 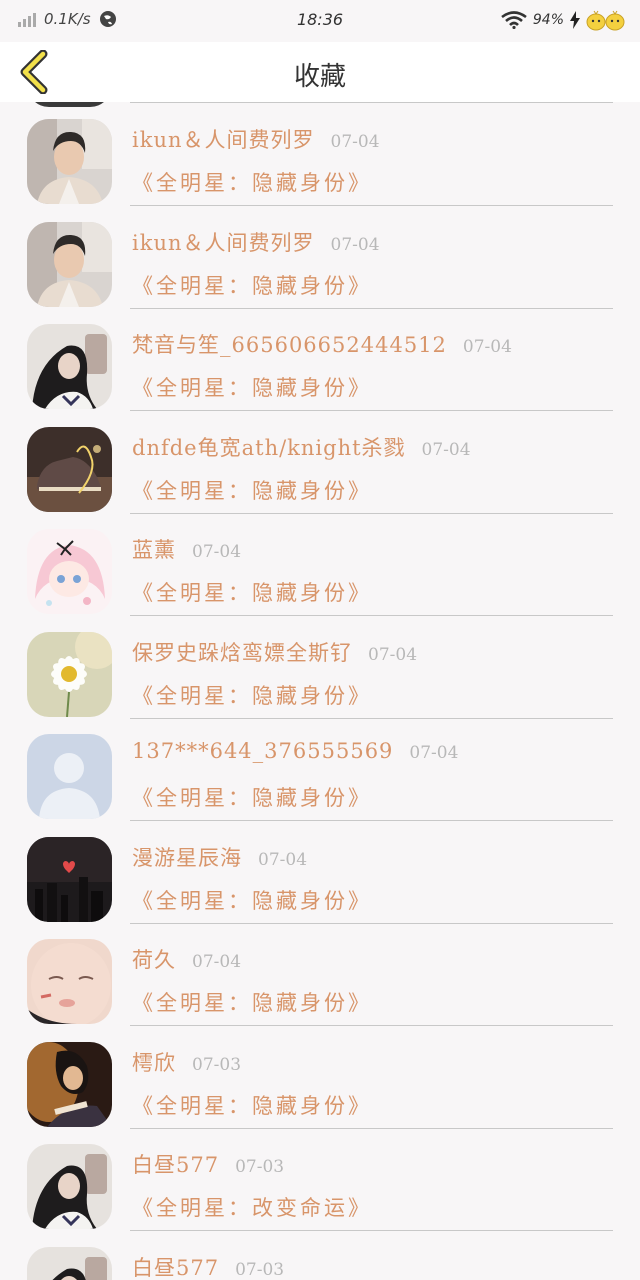 I want to click on user-name: 荷久, so click(x=154, y=960).